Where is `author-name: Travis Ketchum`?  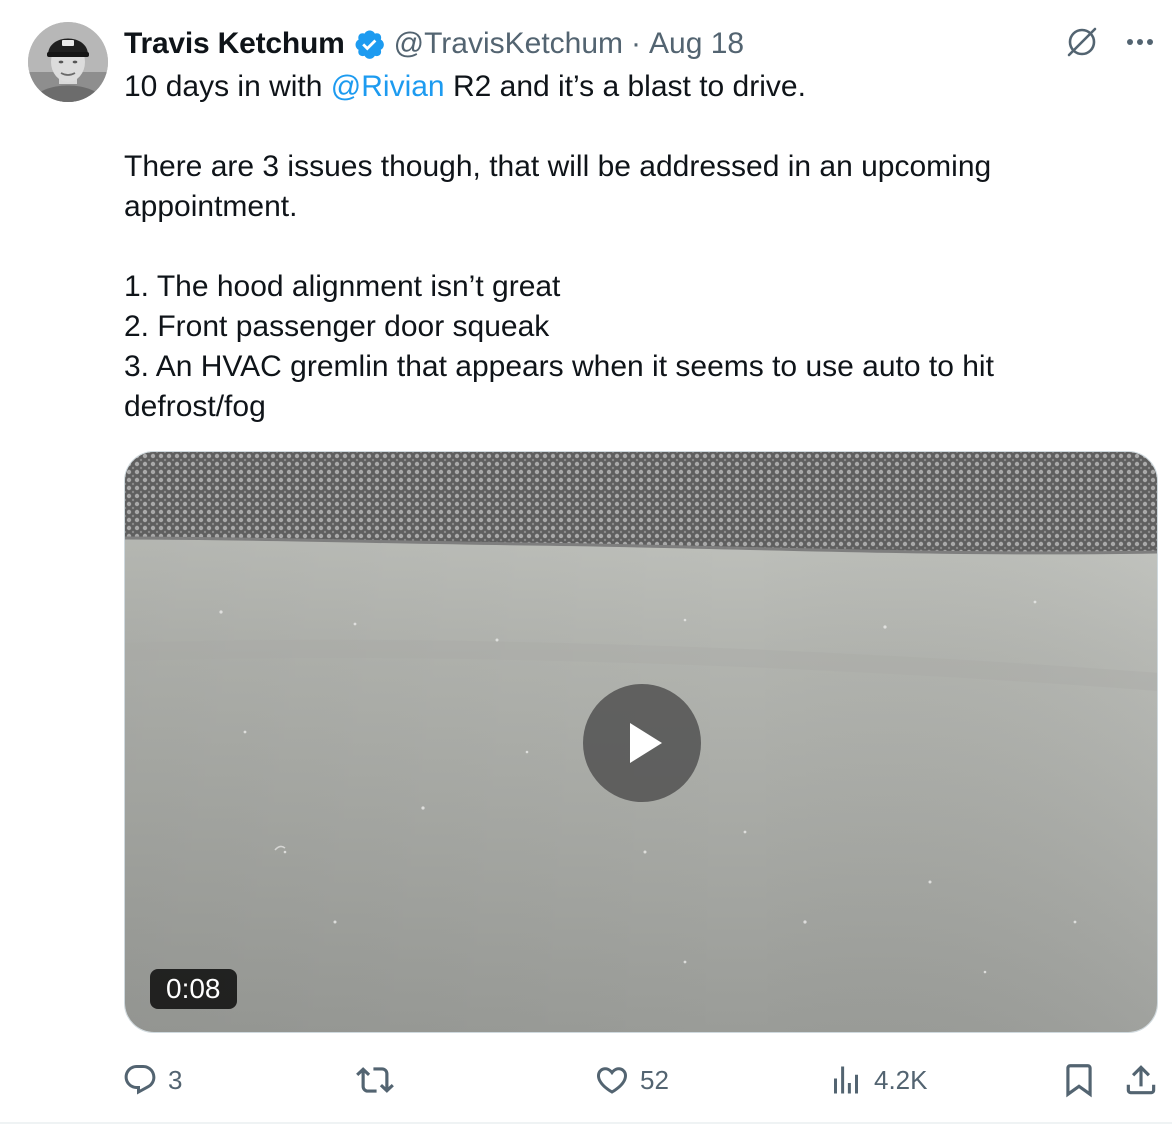 author-name: Travis Ketchum is located at coordinates (234, 44).